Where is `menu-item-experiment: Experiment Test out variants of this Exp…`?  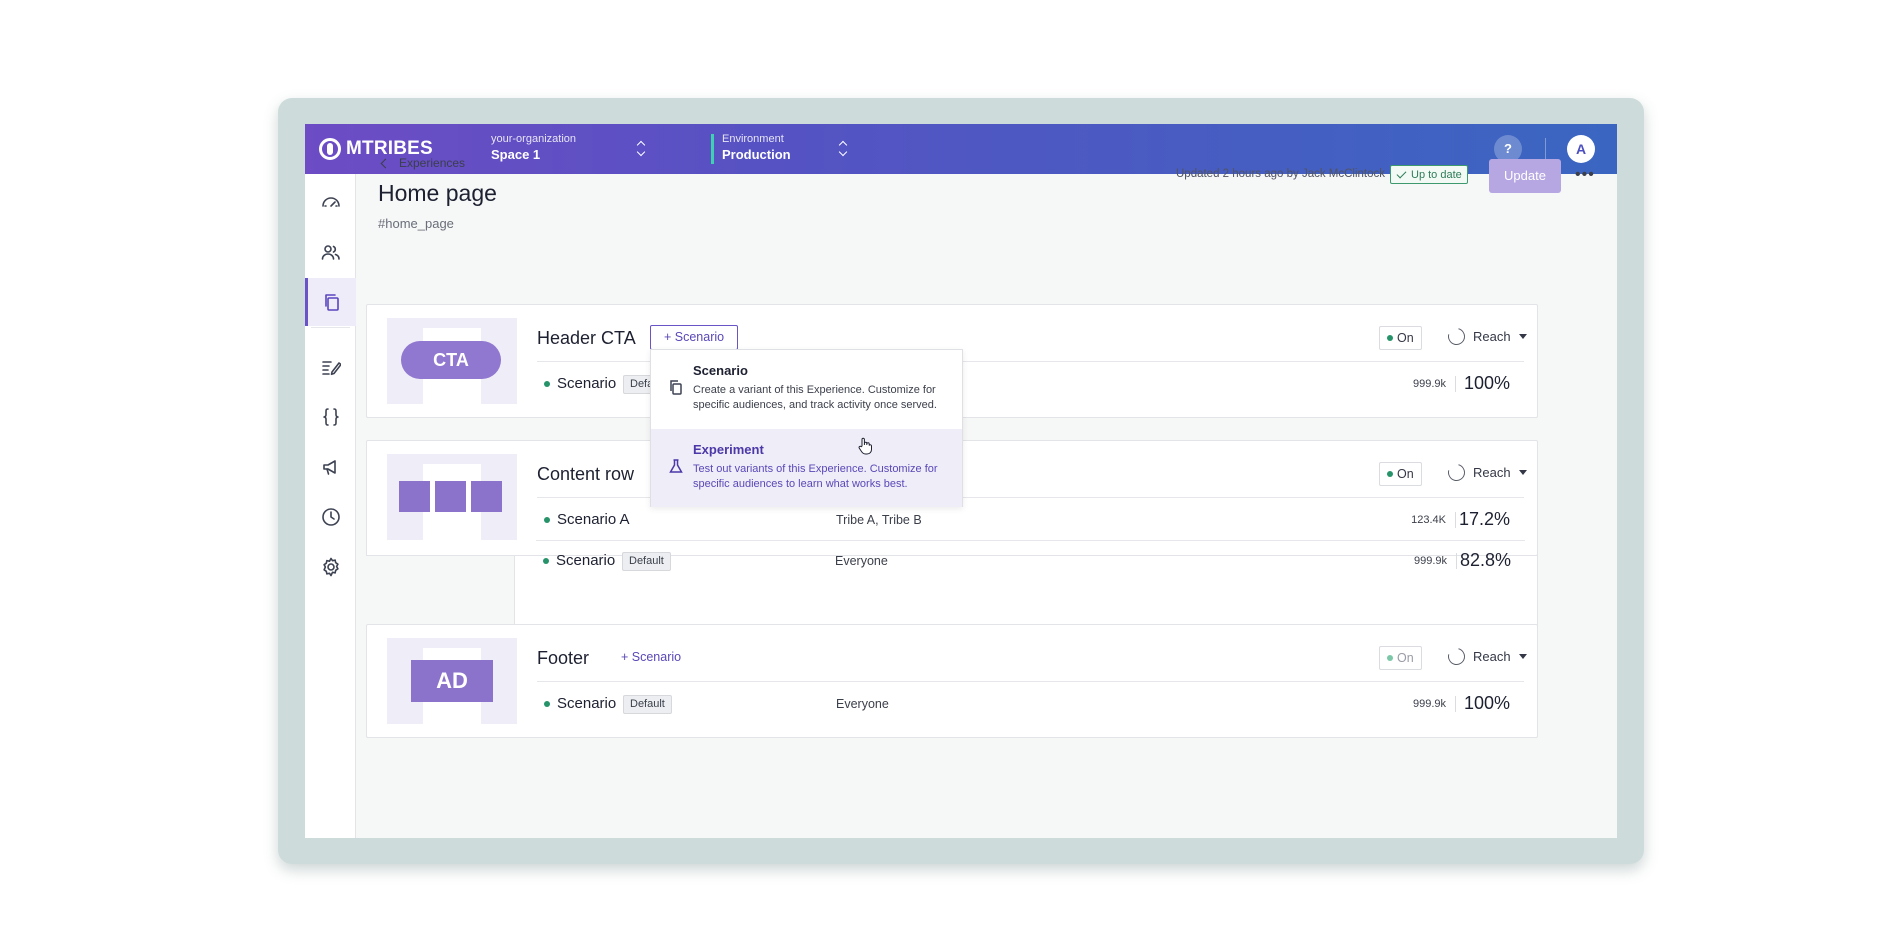 menu-item-experiment: Experiment Test out variants of this Exp… is located at coordinates (806, 468).